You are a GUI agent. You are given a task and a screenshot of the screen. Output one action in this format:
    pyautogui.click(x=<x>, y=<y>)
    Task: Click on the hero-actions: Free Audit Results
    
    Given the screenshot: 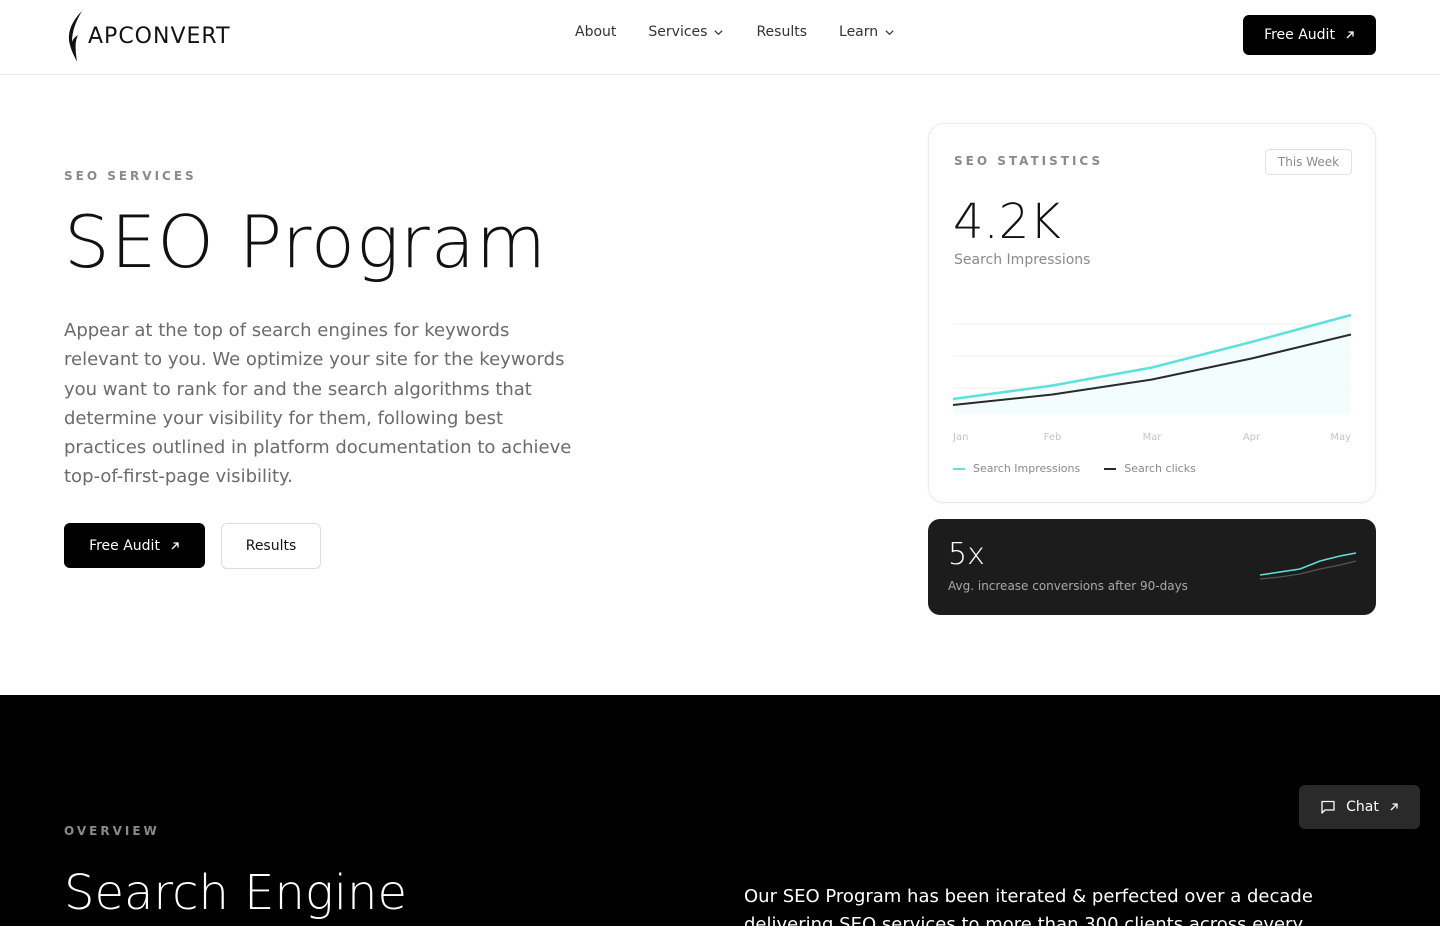 What is the action you would take?
    pyautogui.click(x=192, y=546)
    